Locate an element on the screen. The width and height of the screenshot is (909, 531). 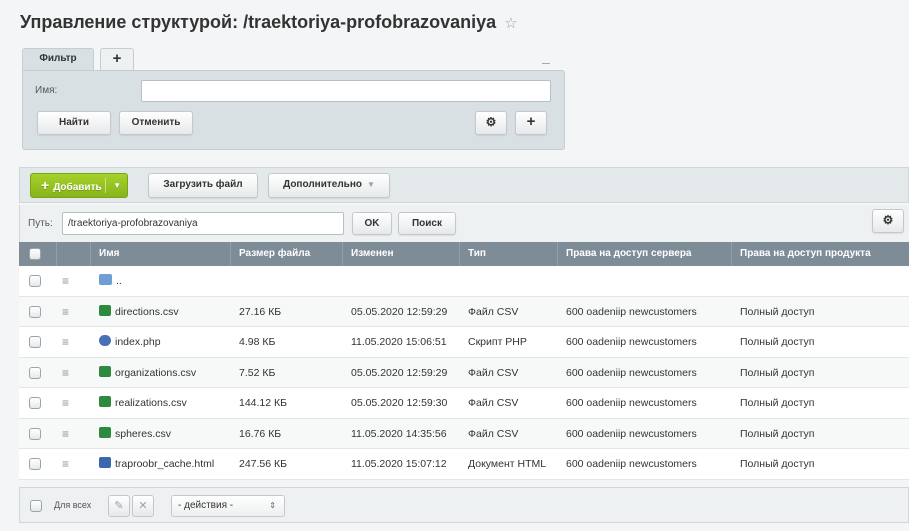
select-all-checkbox is located at coordinates (35, 254).